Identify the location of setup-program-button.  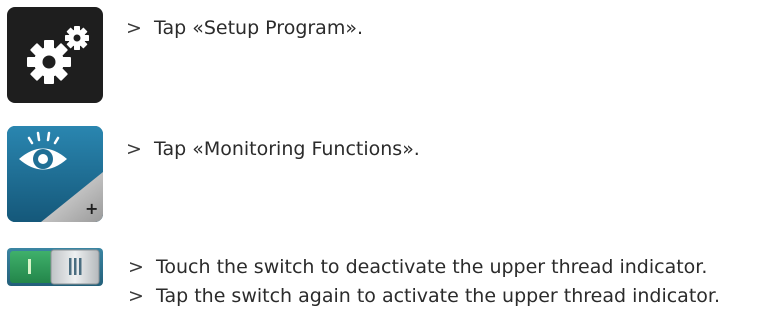
(55, 55).